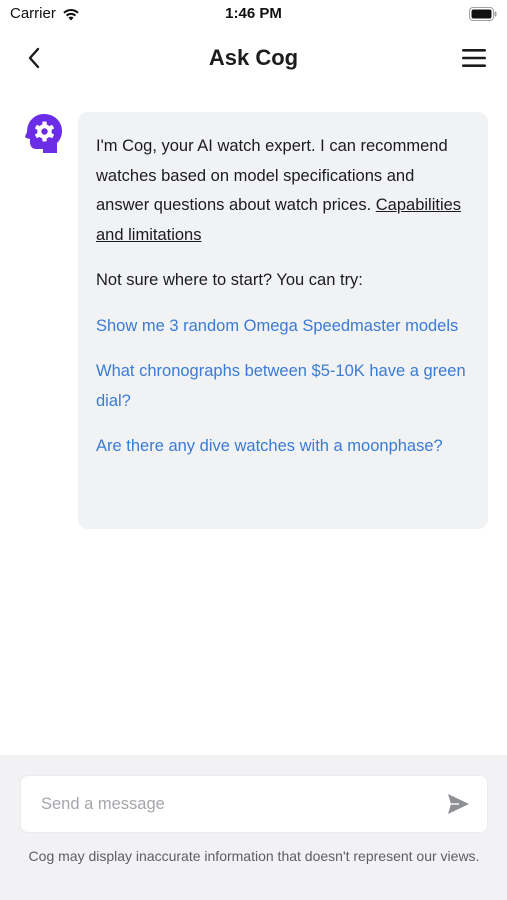 The image size is (507, 900). I want to click on clock: 1:46 PM, so click(253, 13).